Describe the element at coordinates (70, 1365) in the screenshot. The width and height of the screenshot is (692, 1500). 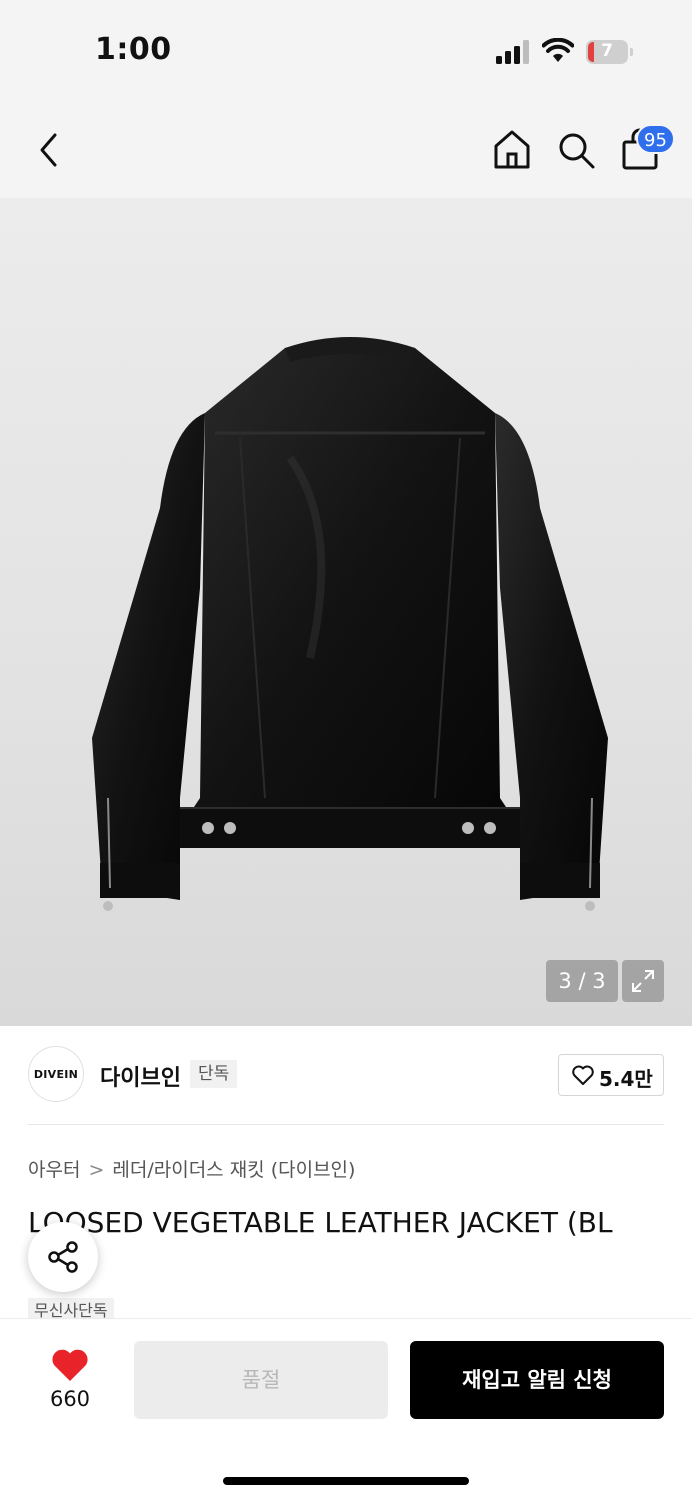
I see `heart-filled-icon` at that location.